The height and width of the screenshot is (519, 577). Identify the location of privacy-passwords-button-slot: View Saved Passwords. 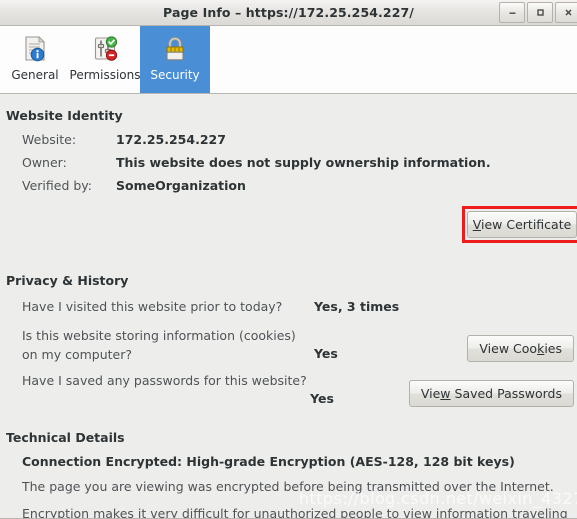
(492, 389).